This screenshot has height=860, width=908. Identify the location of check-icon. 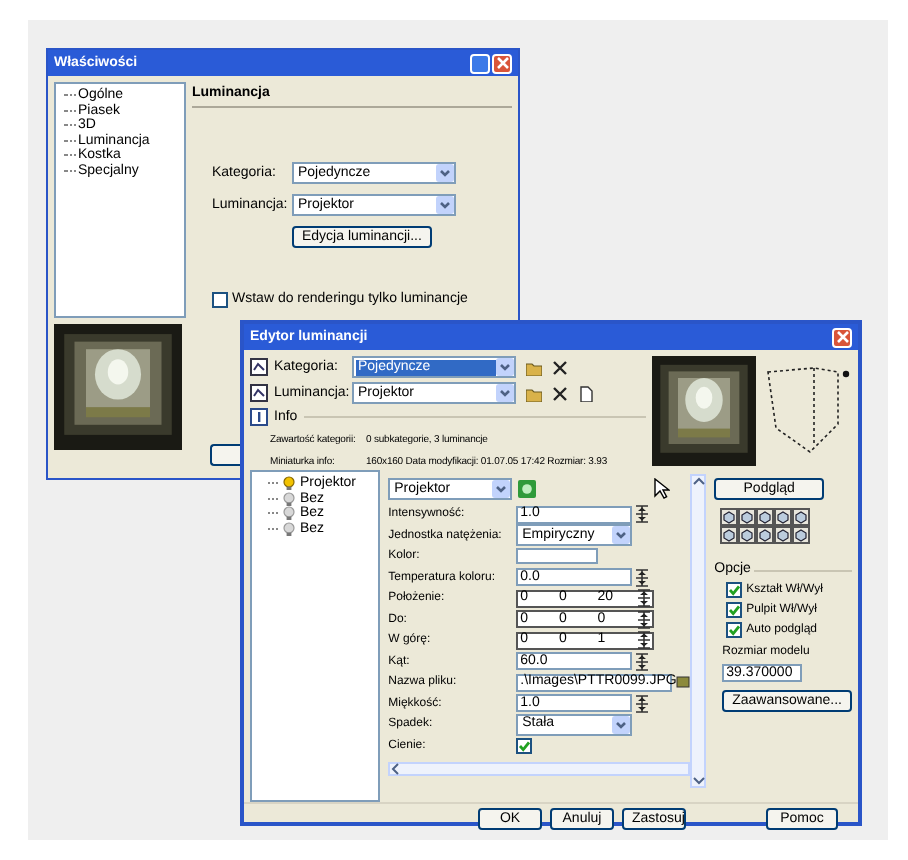
(524, 745).